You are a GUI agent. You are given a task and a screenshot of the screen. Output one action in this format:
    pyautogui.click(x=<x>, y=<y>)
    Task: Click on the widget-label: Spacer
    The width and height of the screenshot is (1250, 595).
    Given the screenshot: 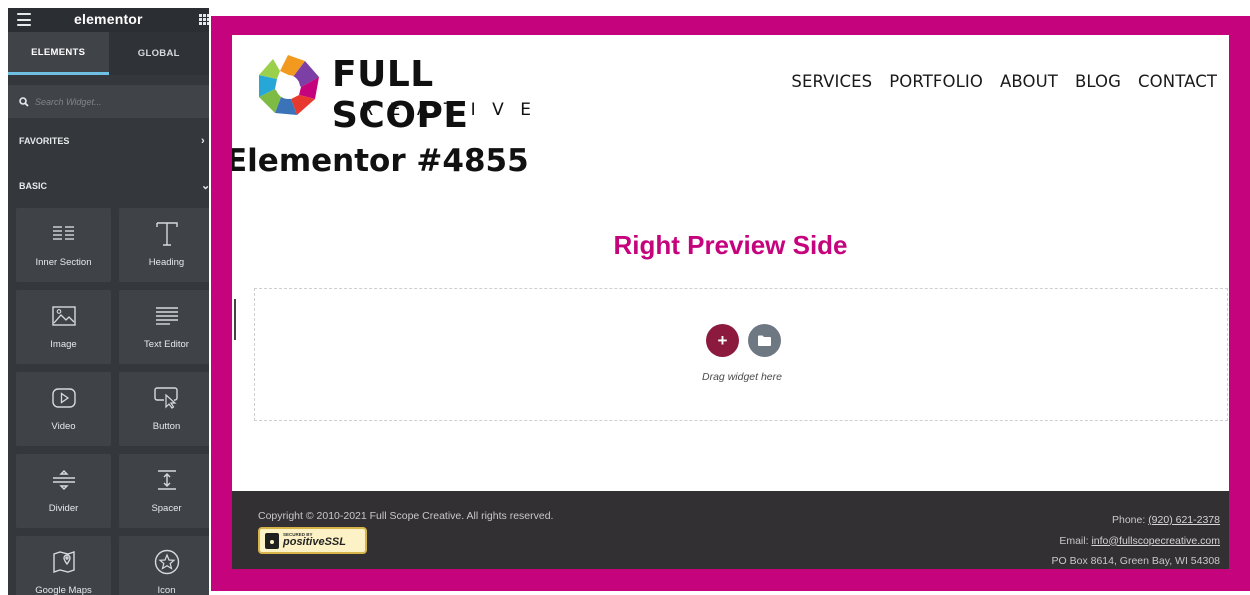 What is the action you would take?
    pyautogui.click(x=166, y=508)
    